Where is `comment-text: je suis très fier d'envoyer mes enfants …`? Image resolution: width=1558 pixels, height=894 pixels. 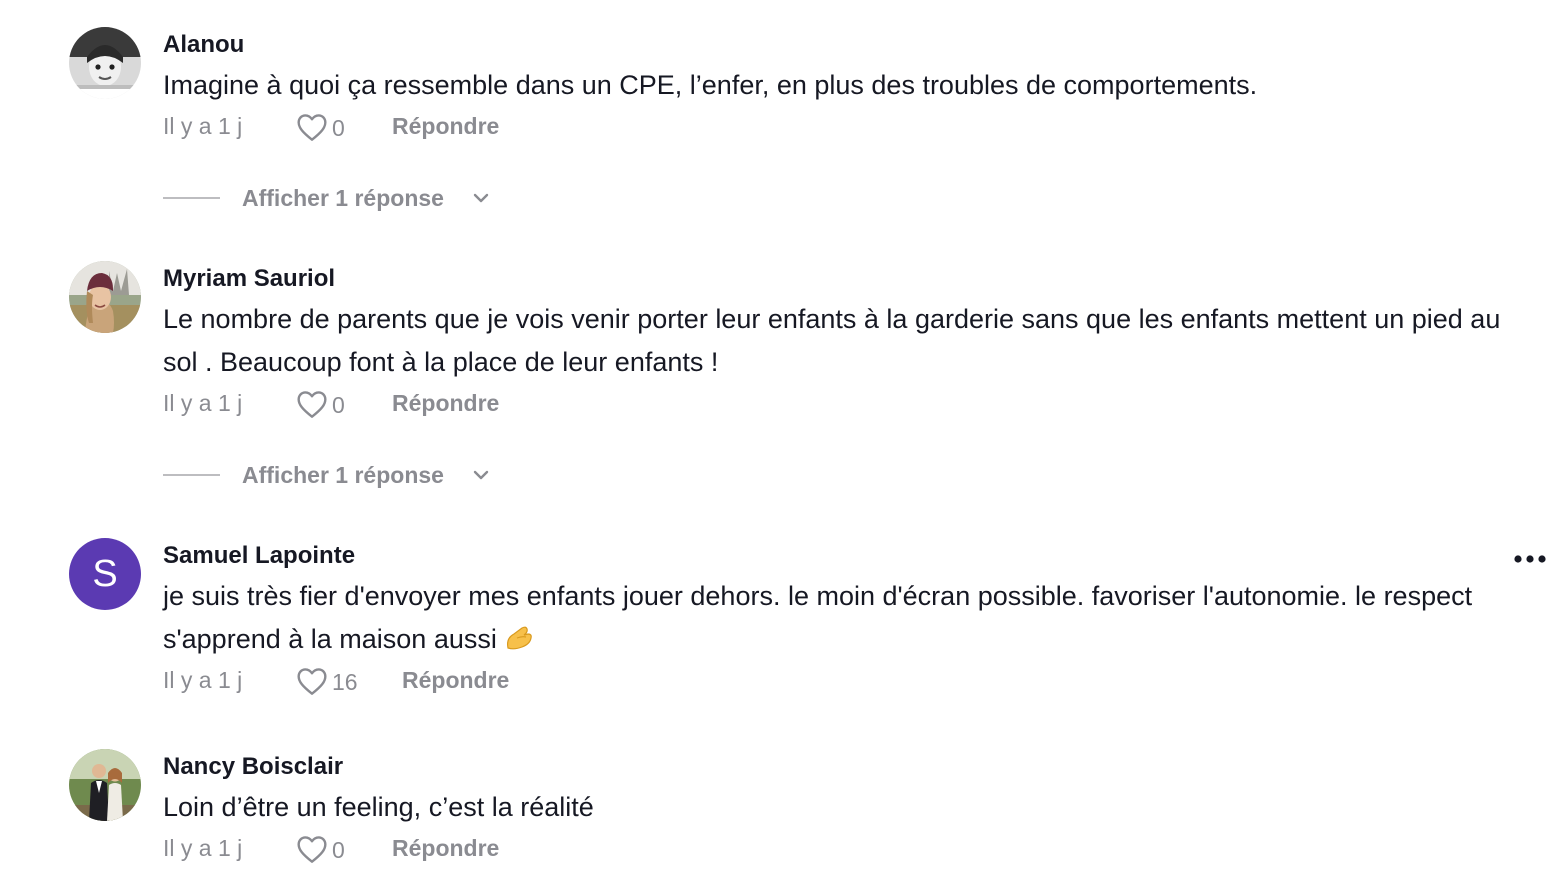 comment-text: je suis très fier d'envoyer mes enfants … is located at coordinates (850, 618).